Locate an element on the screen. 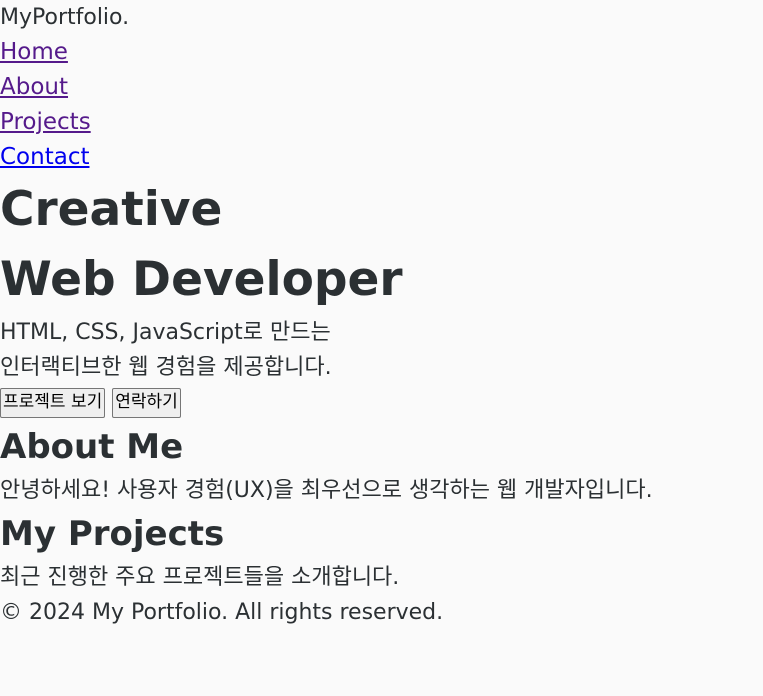  contact-button: 연락하기 is located at coordinates (146, 403).